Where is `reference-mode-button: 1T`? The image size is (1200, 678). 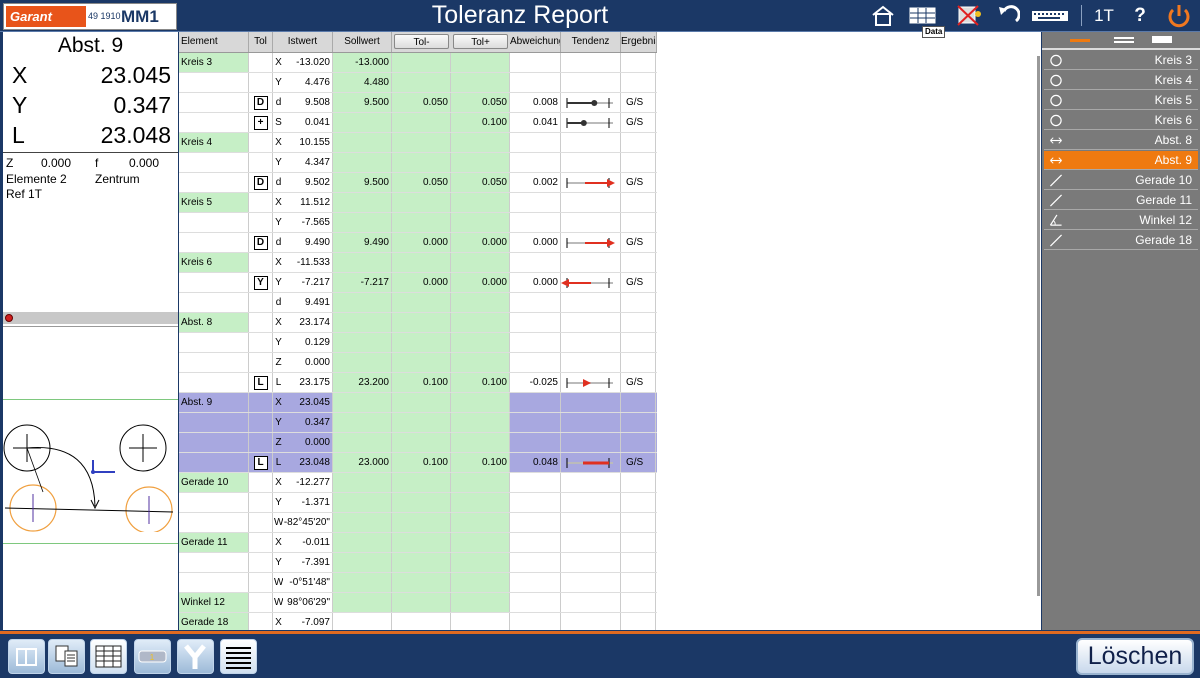 reference-mode-button: 1T is located at coordinates (1104, 15).